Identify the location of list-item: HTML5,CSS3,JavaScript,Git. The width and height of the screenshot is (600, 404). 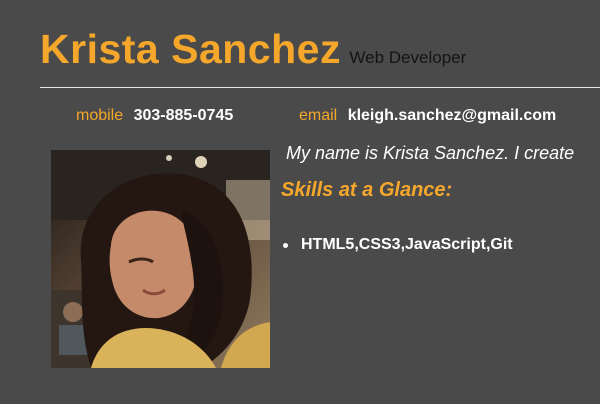
(398, 245).